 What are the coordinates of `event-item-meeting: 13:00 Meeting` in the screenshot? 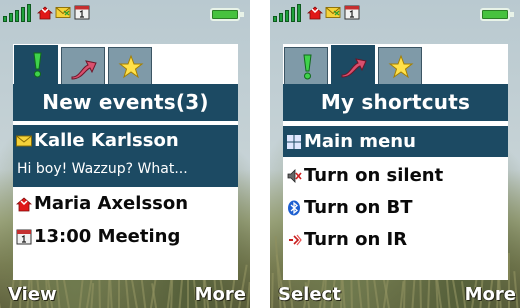 It's located at (125, 236).